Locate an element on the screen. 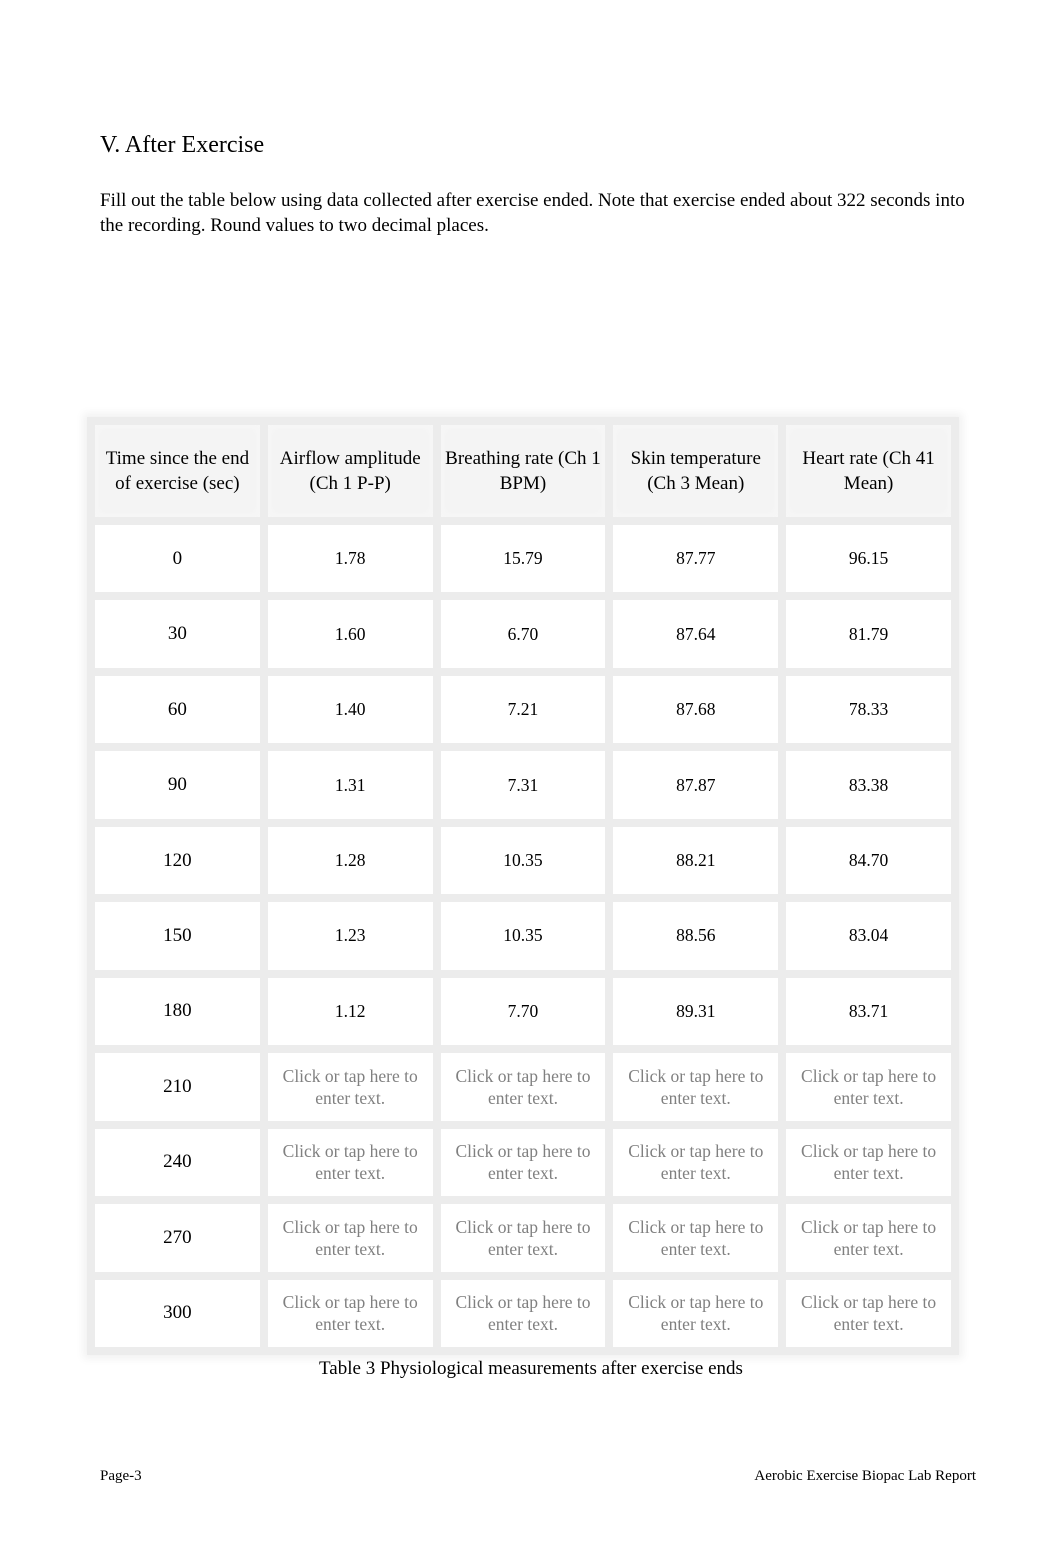  cell-time: 210 is located at coordinates (177, 1087).